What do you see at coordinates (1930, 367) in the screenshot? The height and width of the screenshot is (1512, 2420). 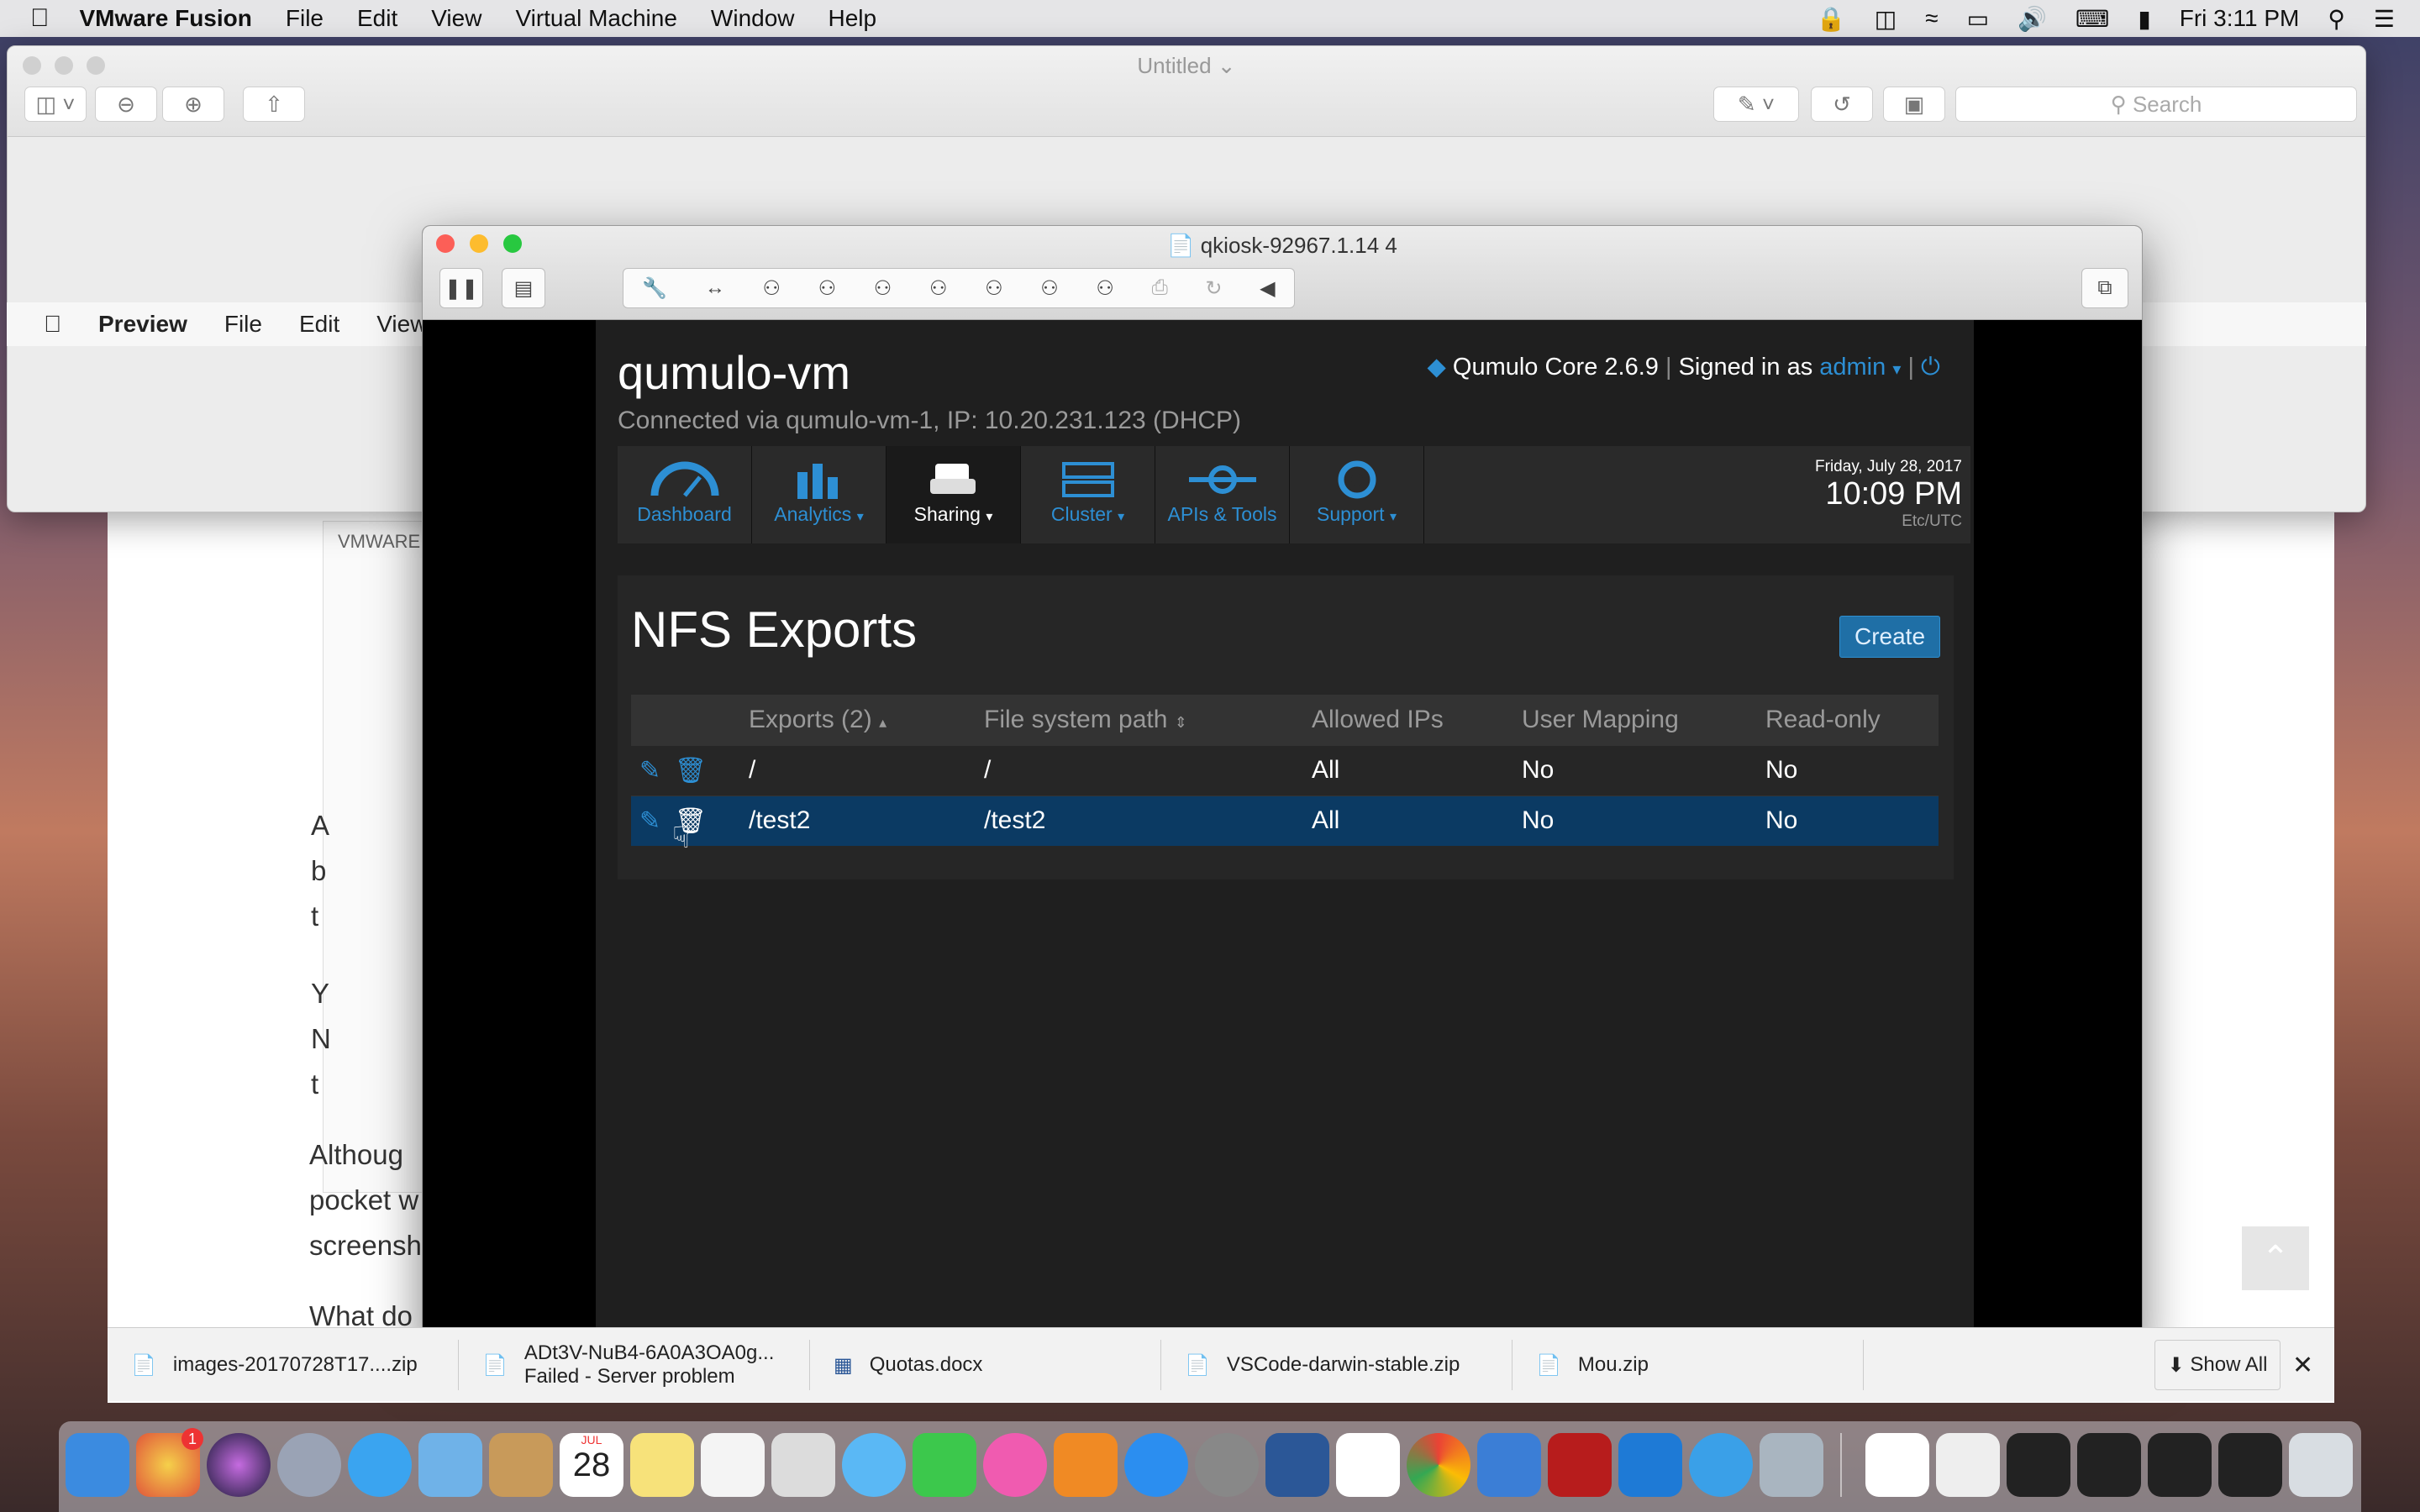 I see `power-icon: ⏻` at bounding box center [1930, 367].